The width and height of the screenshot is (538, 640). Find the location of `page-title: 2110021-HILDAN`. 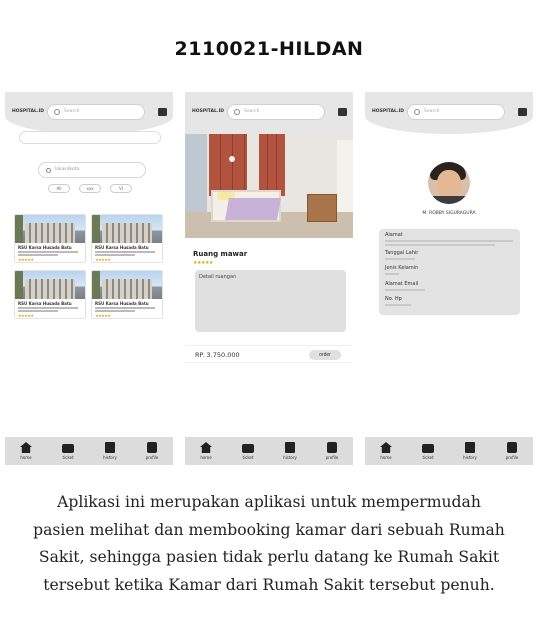

page-title: 2110021-HILDAN is located at coordinates (269, 49).